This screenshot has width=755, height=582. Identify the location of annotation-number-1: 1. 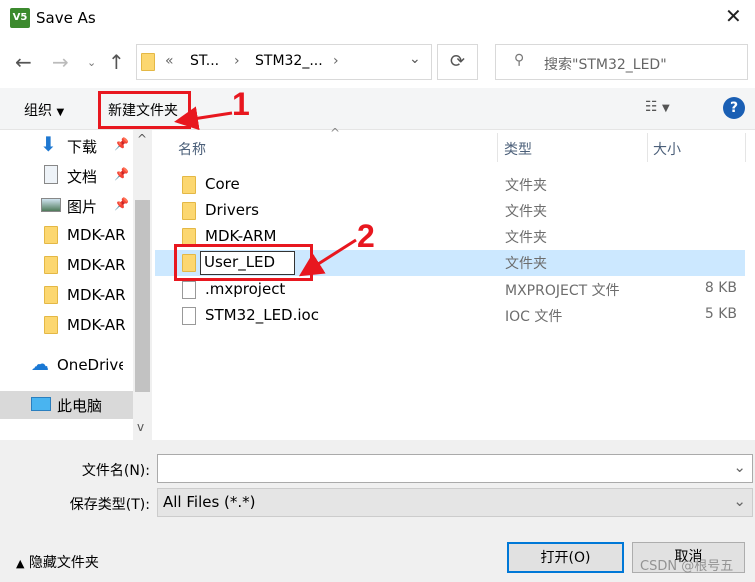
(241, 104).